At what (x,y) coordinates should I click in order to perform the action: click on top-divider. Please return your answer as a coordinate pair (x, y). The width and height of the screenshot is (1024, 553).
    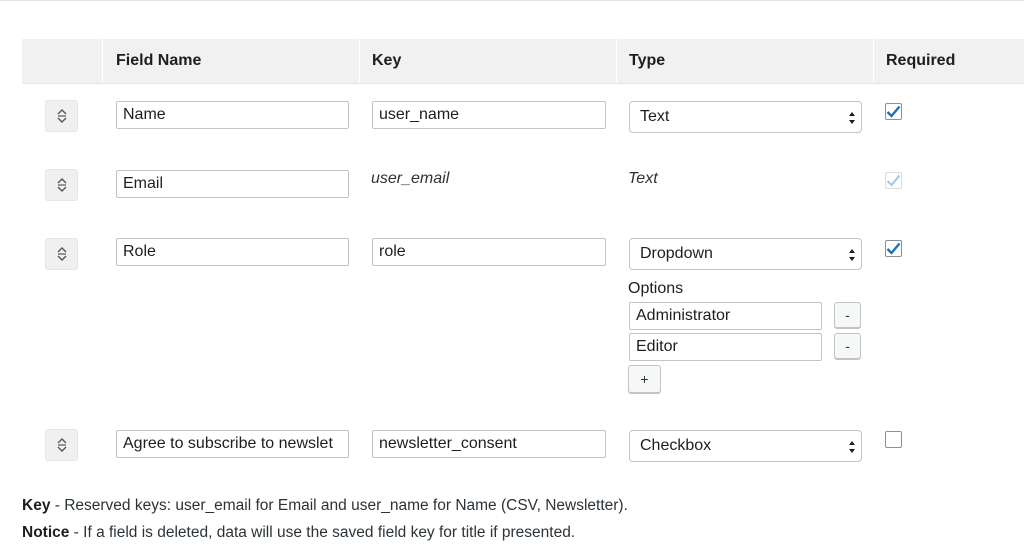
    Looking at the image, I should click on (512, 0).